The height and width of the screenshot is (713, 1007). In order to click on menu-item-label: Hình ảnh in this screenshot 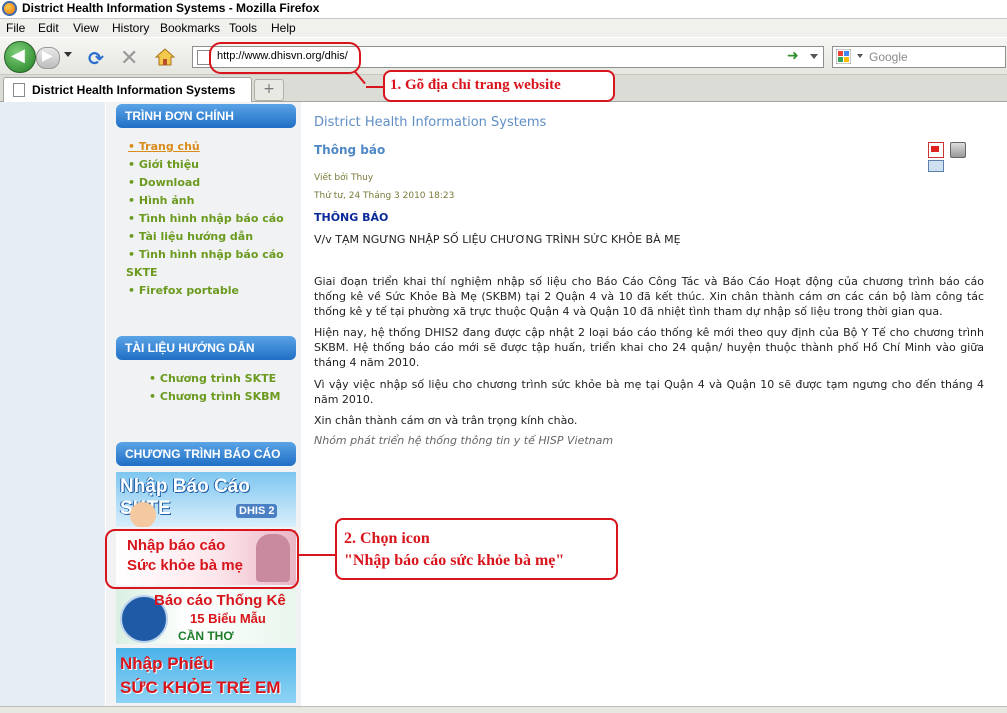, I will do `click(167, 200)`.